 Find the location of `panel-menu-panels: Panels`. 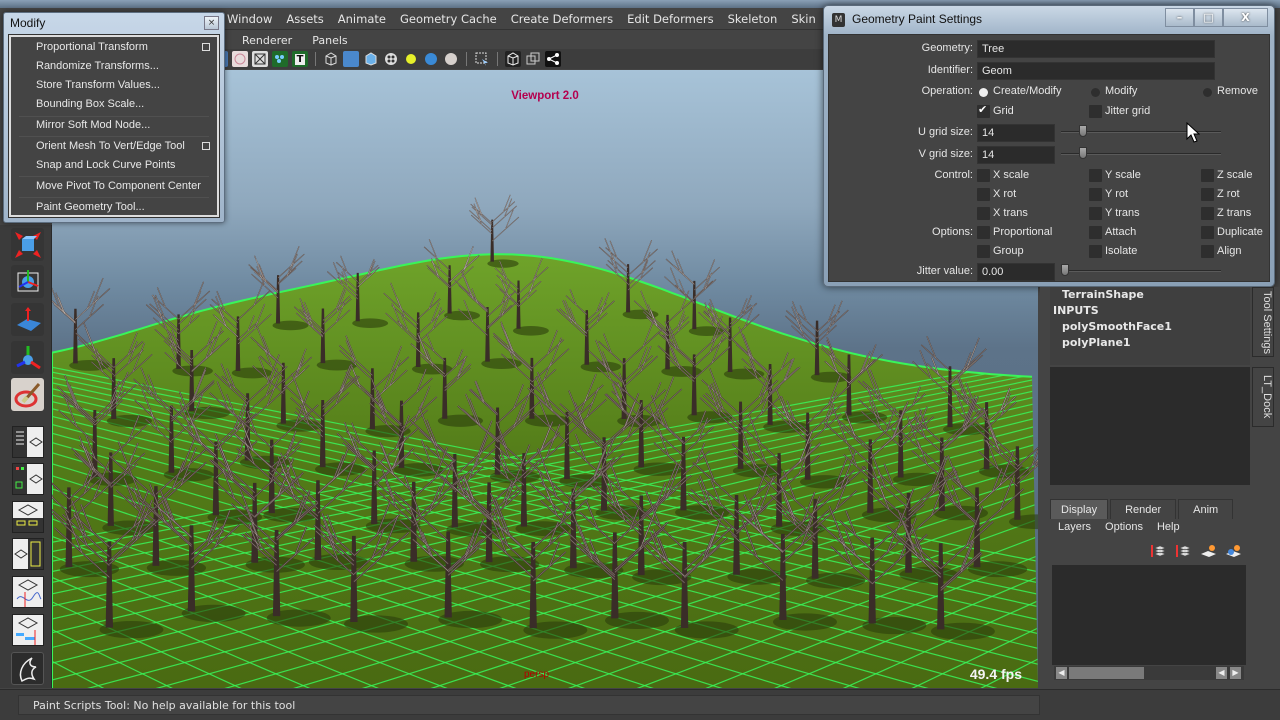

panel-menu-panels: Panels is located at coordinates (329, 40).